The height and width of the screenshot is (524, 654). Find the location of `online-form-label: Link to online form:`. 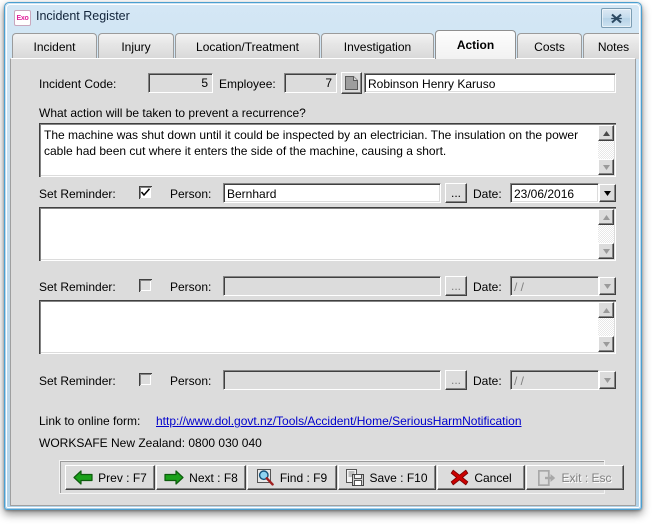

online-form-label: Link to online form: is located at coordinates (90, 421).